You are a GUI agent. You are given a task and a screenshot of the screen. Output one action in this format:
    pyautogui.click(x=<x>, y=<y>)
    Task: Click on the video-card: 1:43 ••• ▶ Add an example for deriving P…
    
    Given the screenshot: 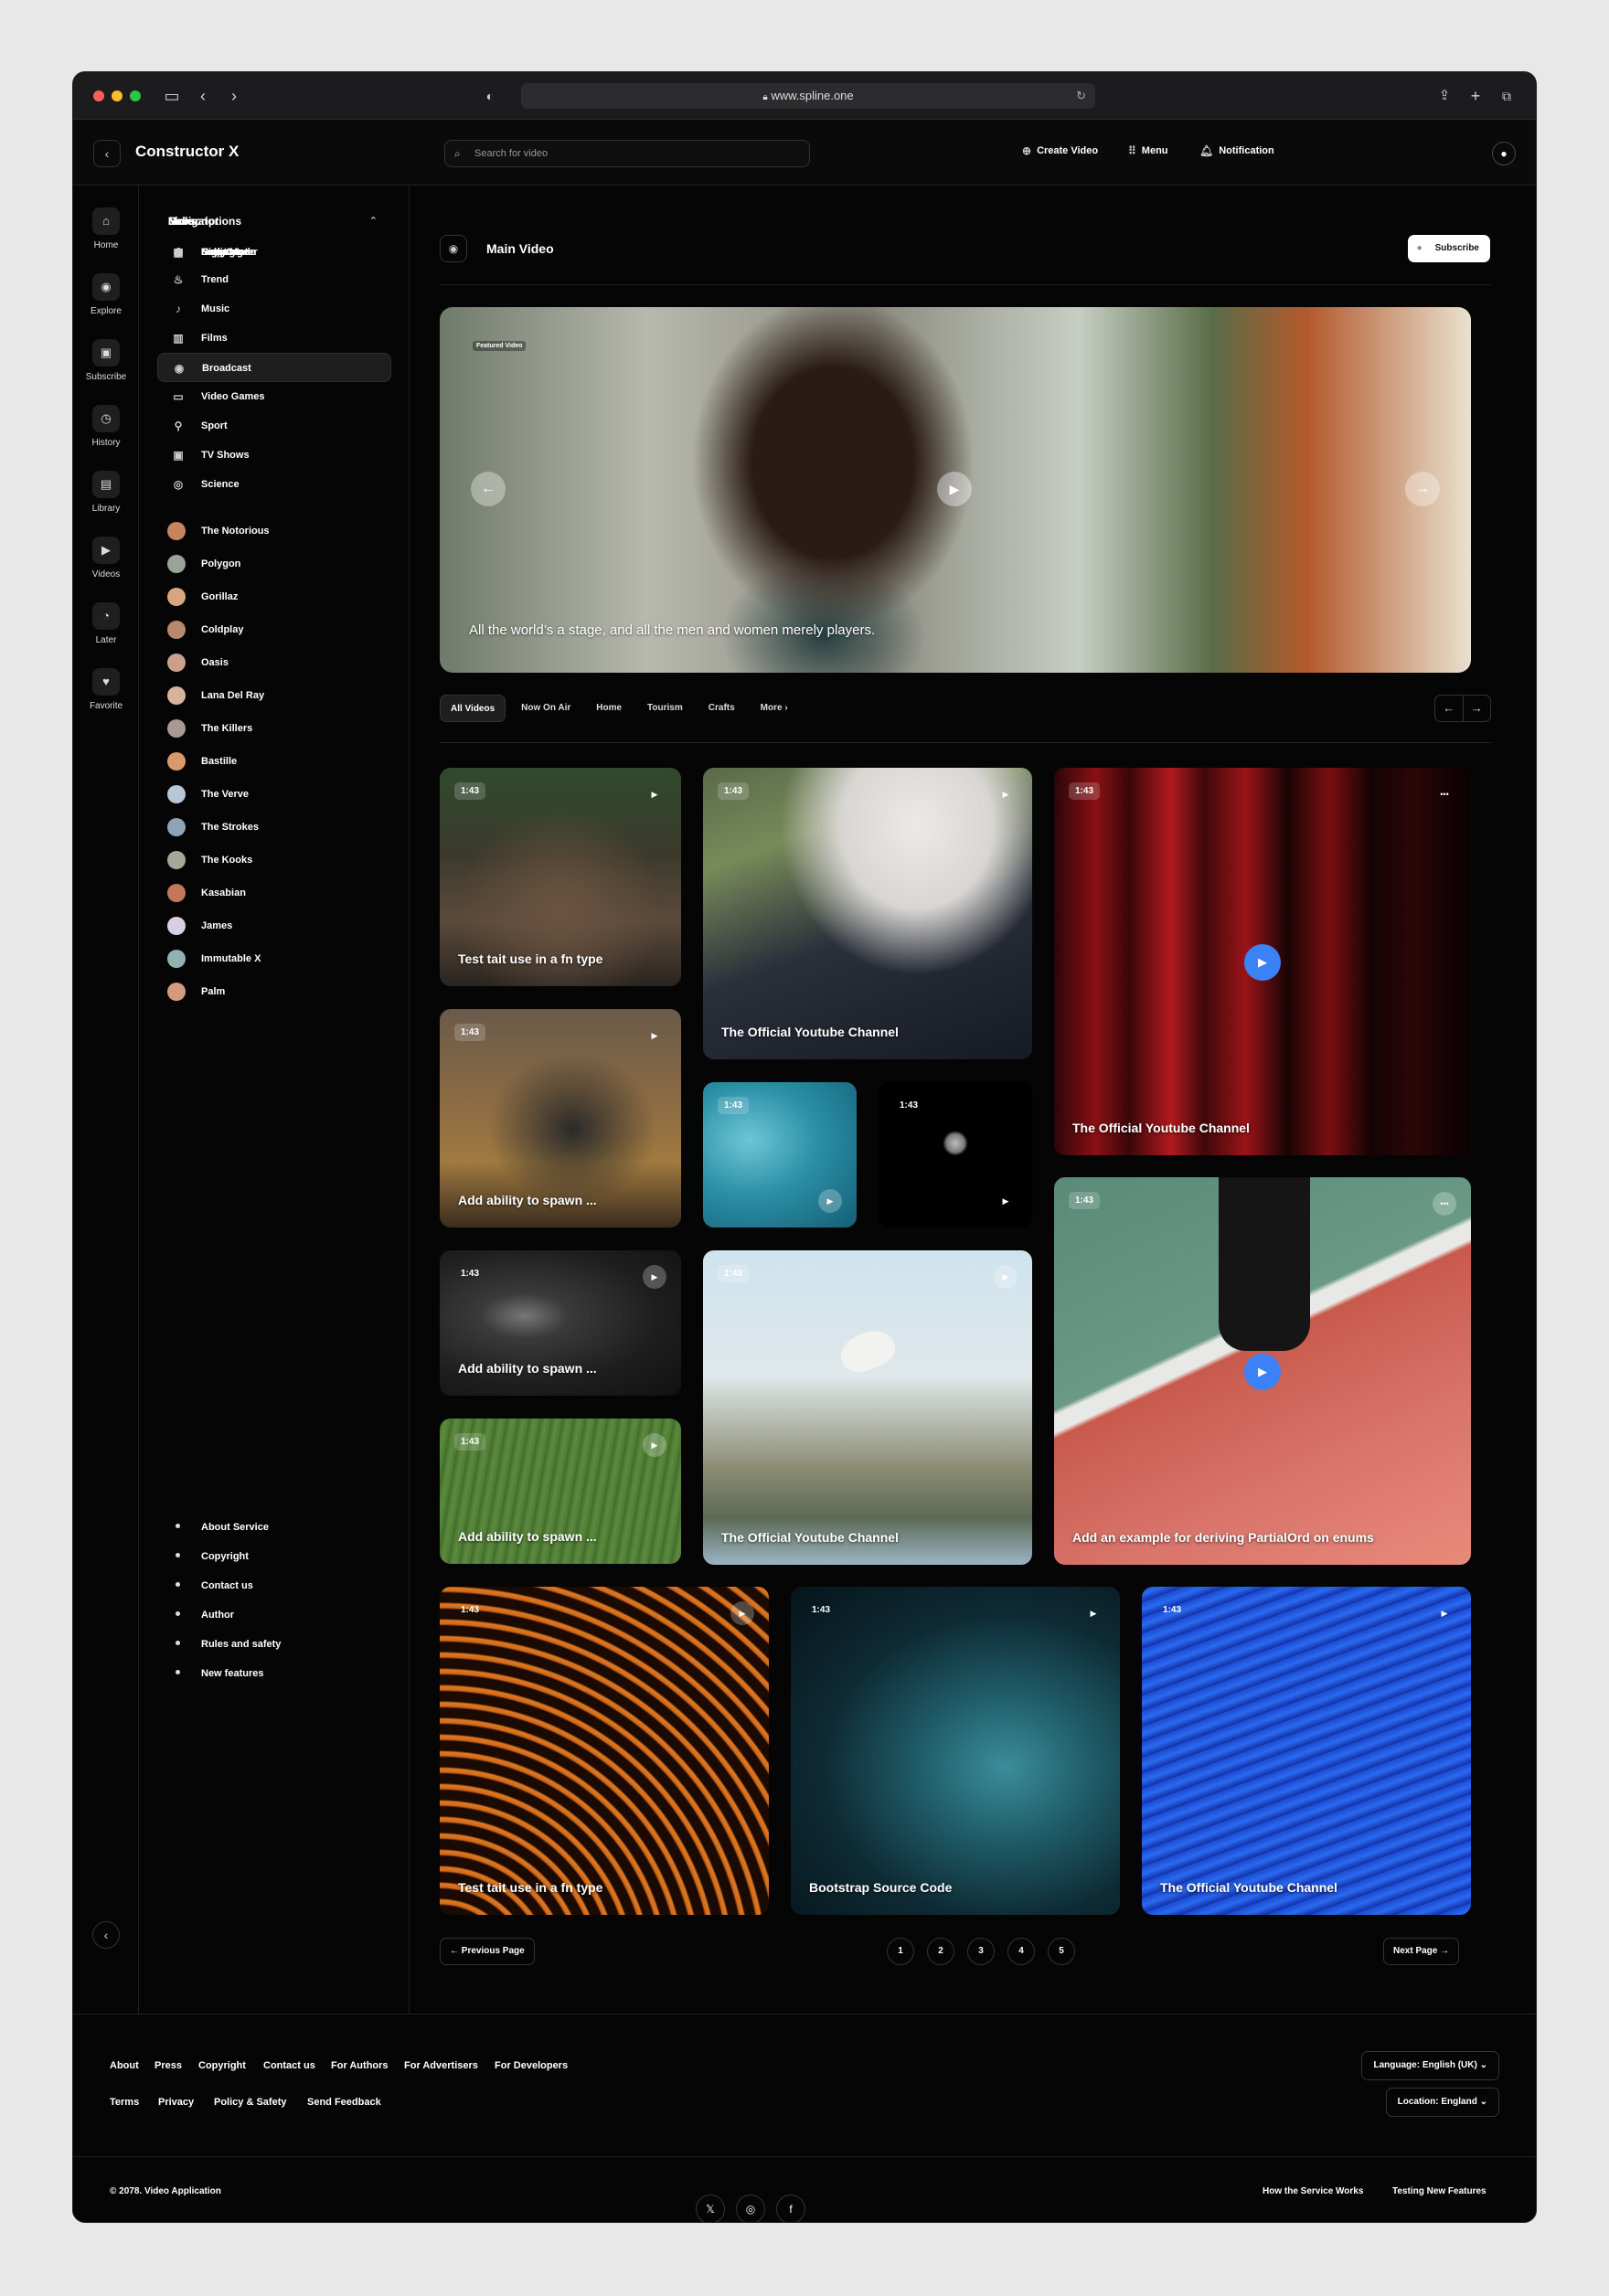 What is the action you would take?
    pyautogui.click(x=1262, y=1371)
    